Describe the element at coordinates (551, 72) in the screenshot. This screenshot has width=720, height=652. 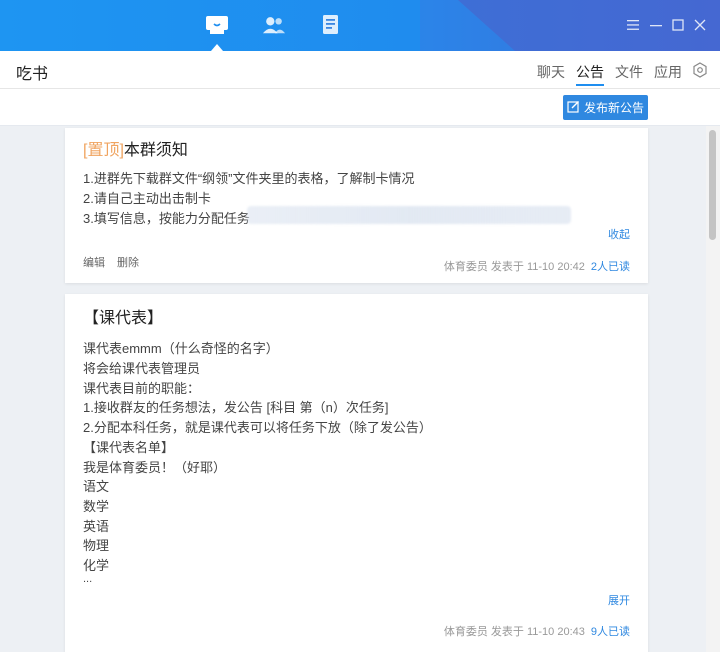
I see `tab-chat: 聊天` at that location.